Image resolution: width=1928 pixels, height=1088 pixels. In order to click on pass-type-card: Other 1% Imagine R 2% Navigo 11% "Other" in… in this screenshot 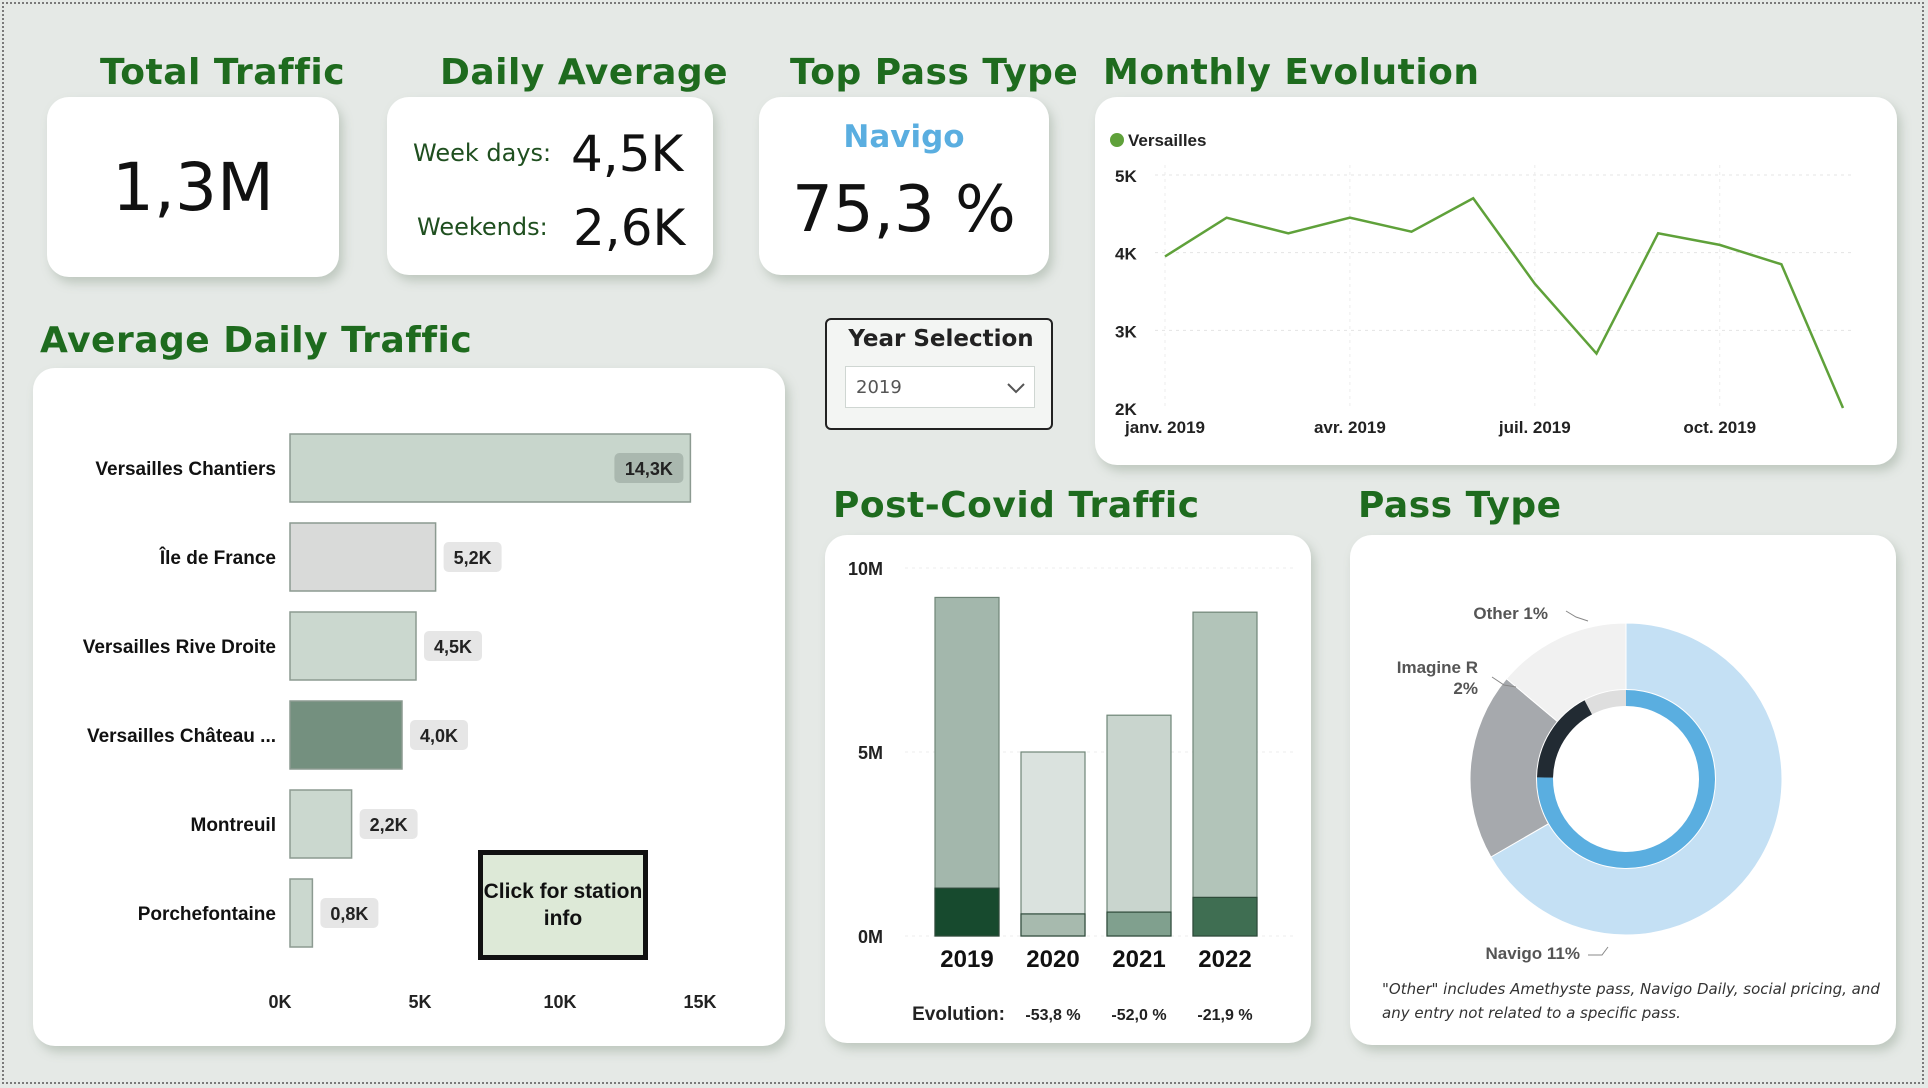, I will do `click(1623, 790)`.